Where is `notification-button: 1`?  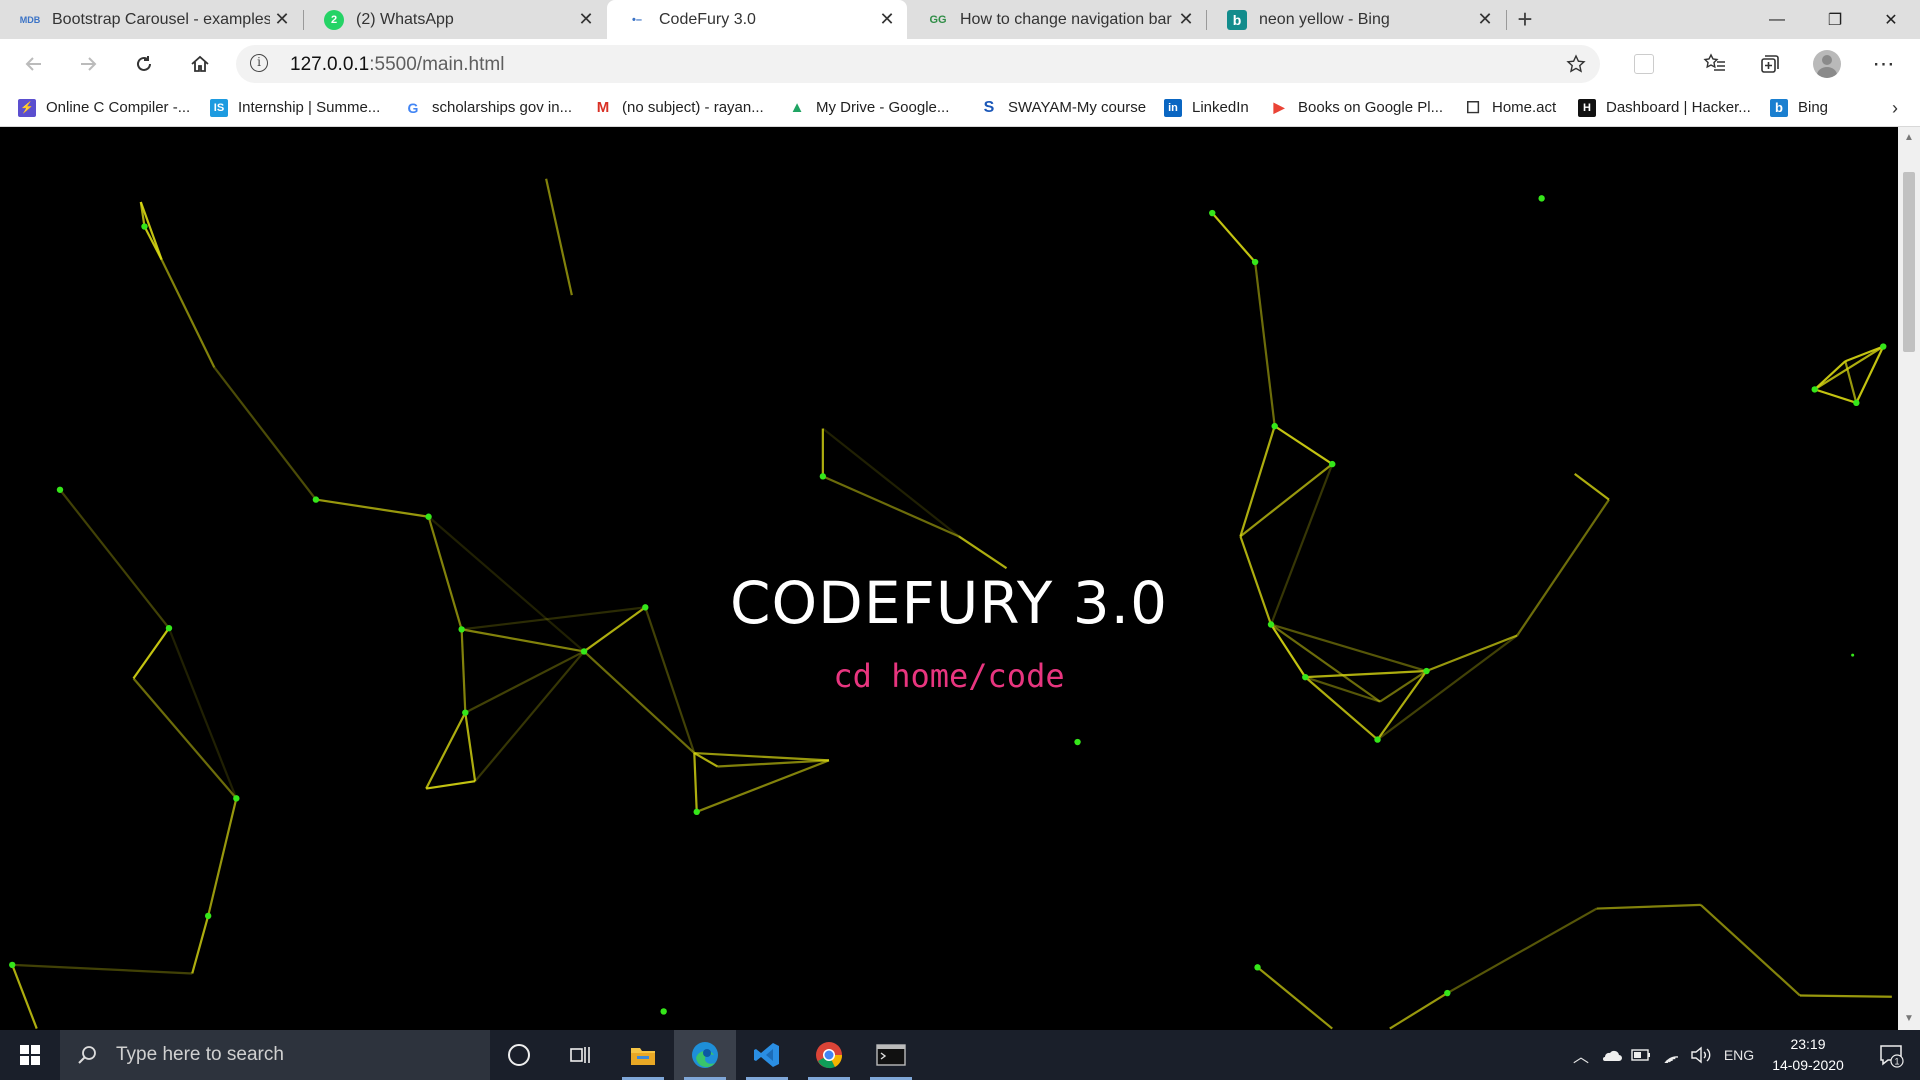 notification-button: 1 is located at coordinates (1891, 1055).